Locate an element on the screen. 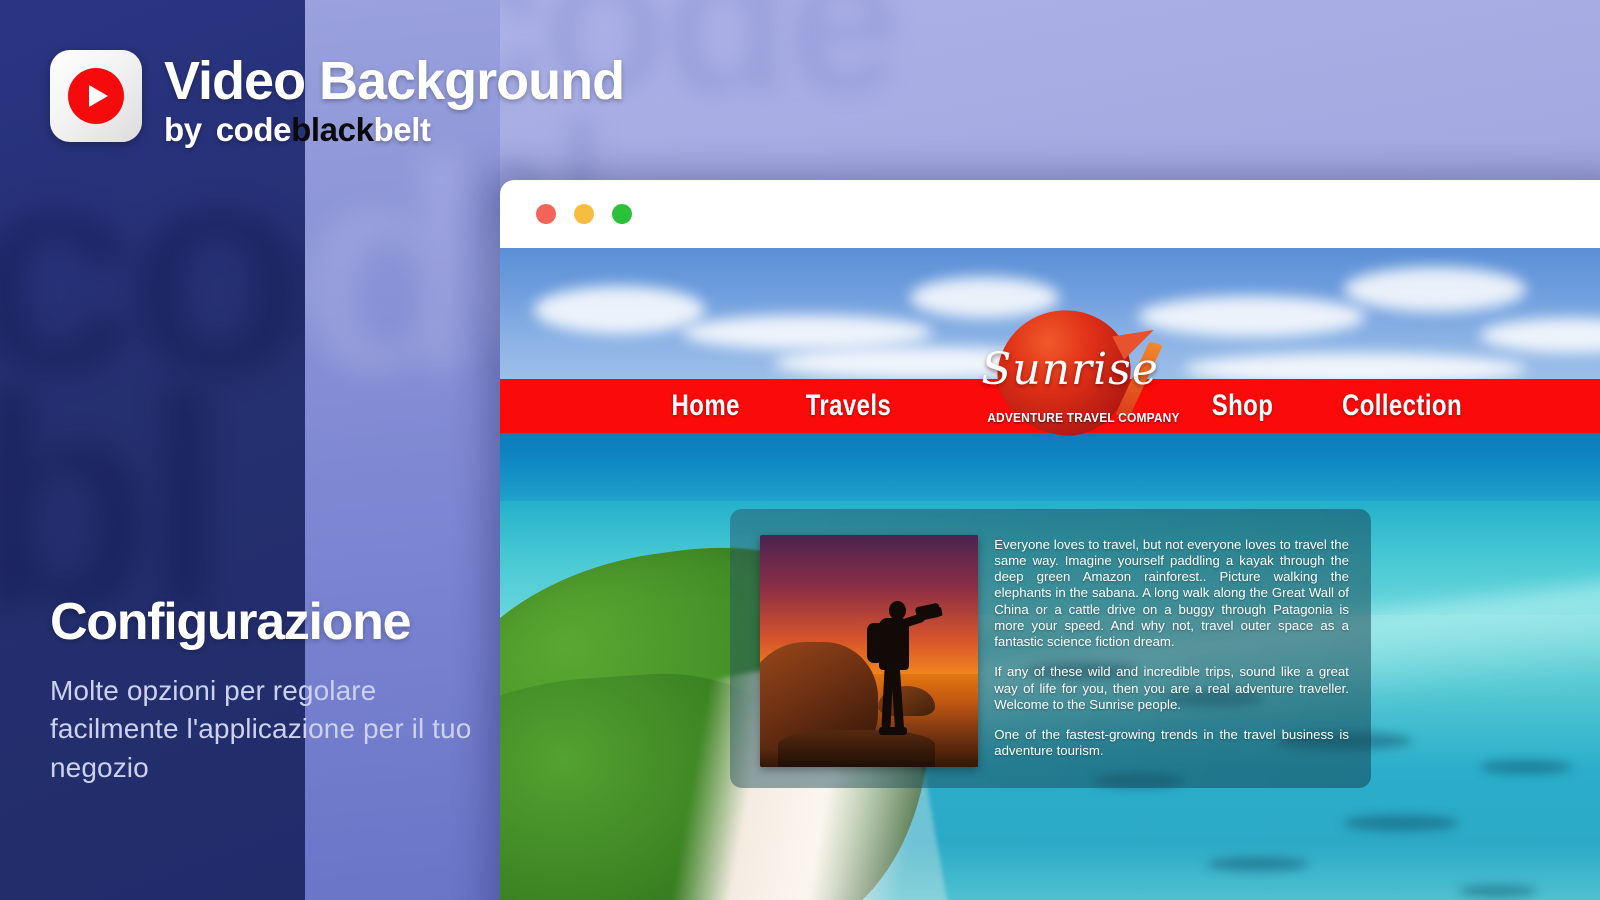 This screenshot has height=900, width=1600. sunrise-logo: Sunrise ADVENTURE TRAVEL COMPANY is located at coordinates (1080, 372).